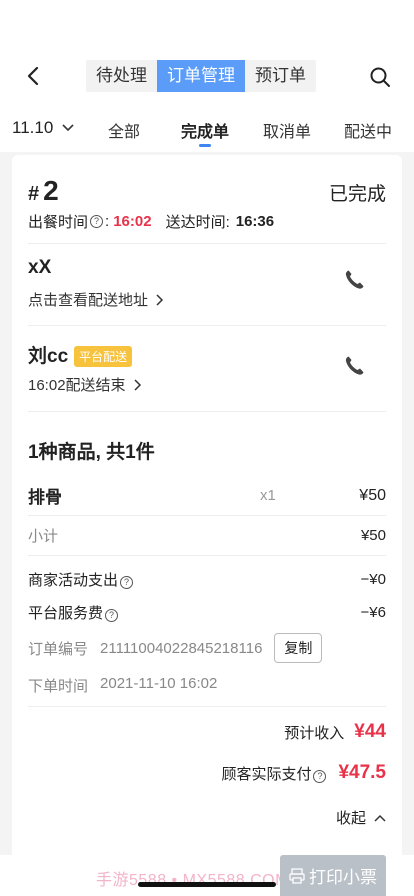 The height and width of the screenshot is (896, 414). Describe the element at coordinates (73, 580) in the screenshot. I see `merchant-promo-label-text: 商家活动支出` at that location.